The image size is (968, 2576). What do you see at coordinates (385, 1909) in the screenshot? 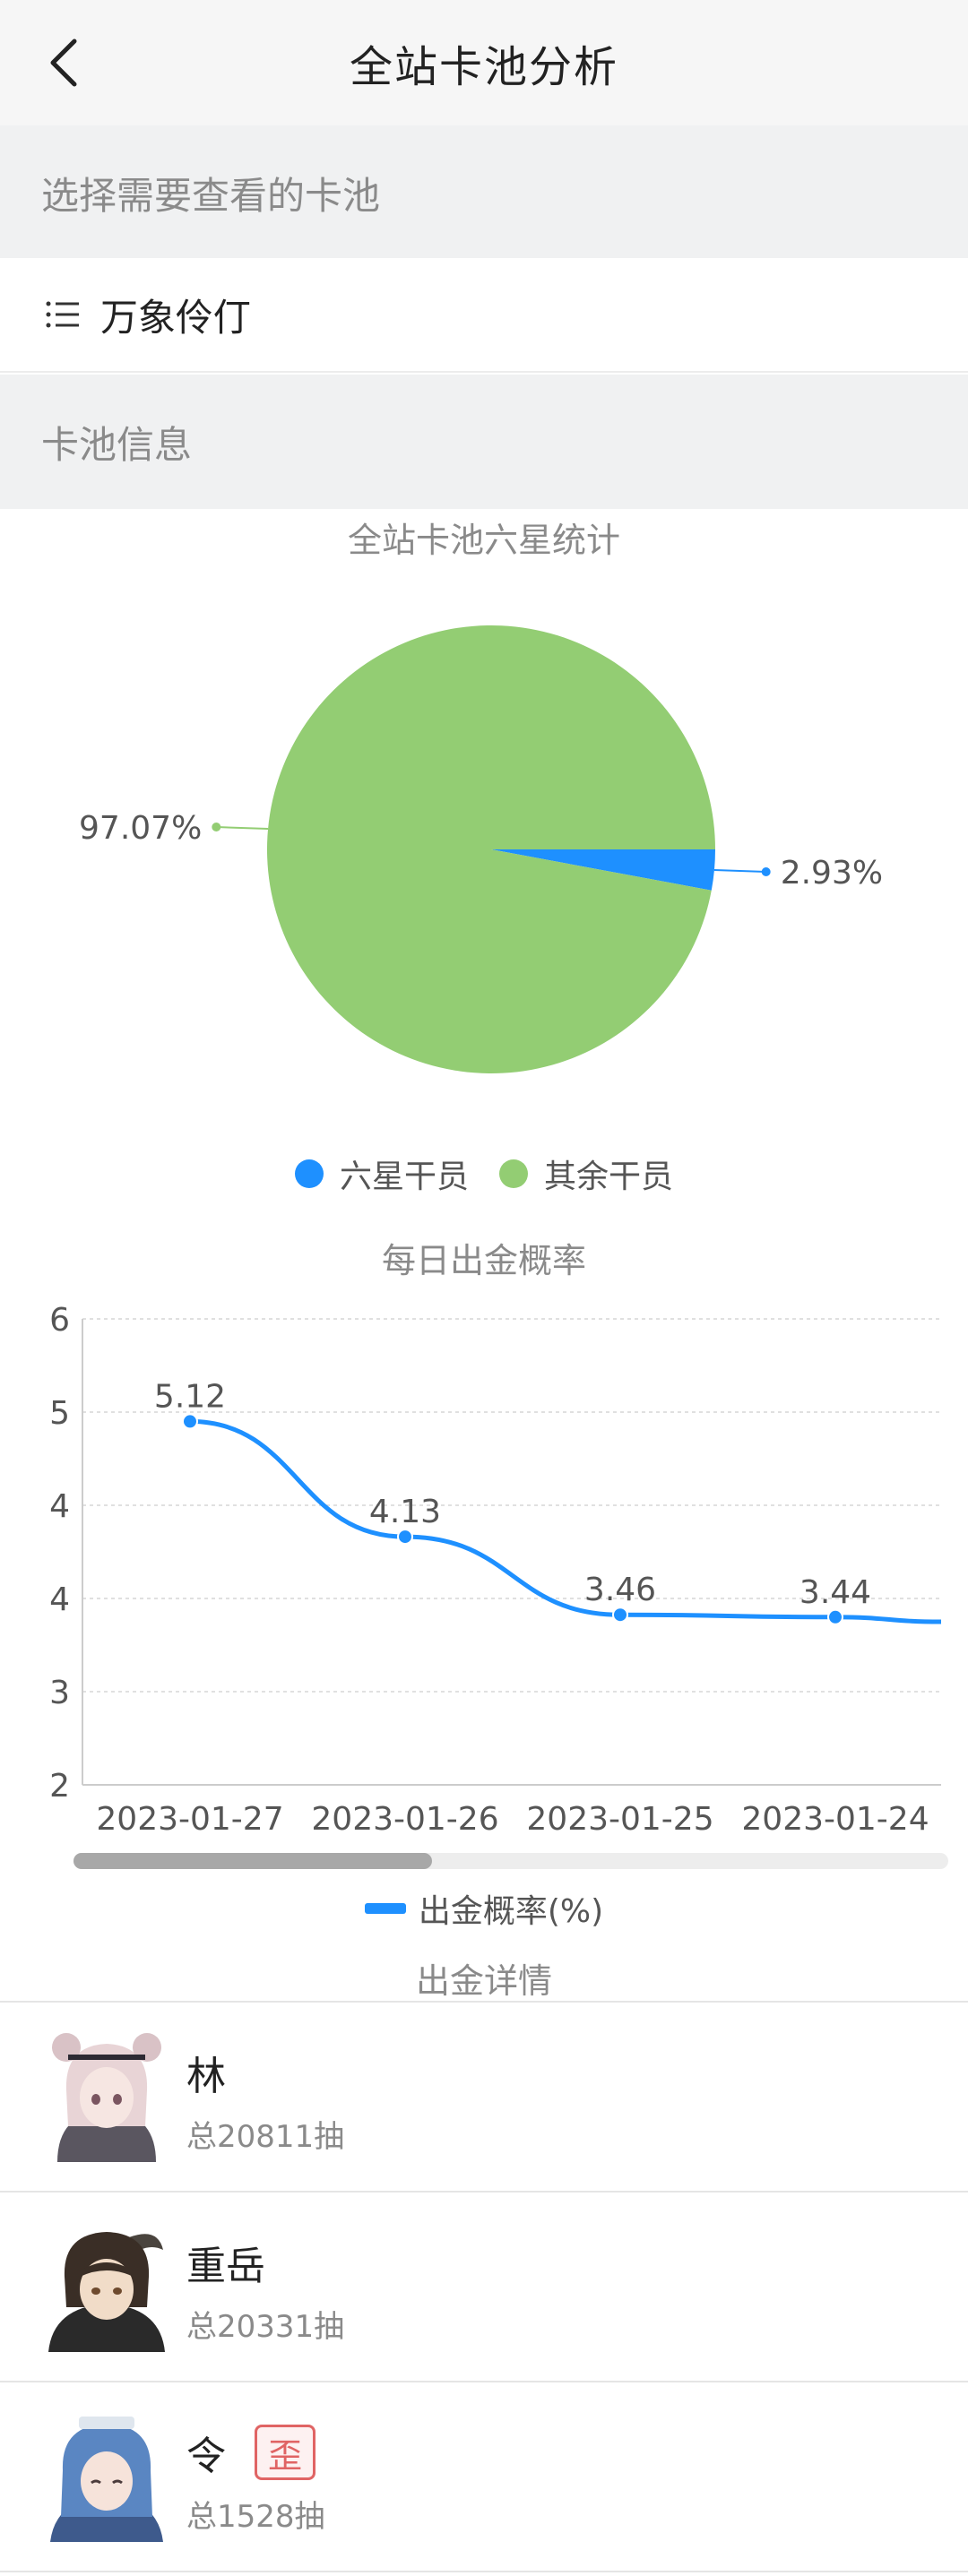
I see `legend-line-swatch` at bounding box center [385, 1909].